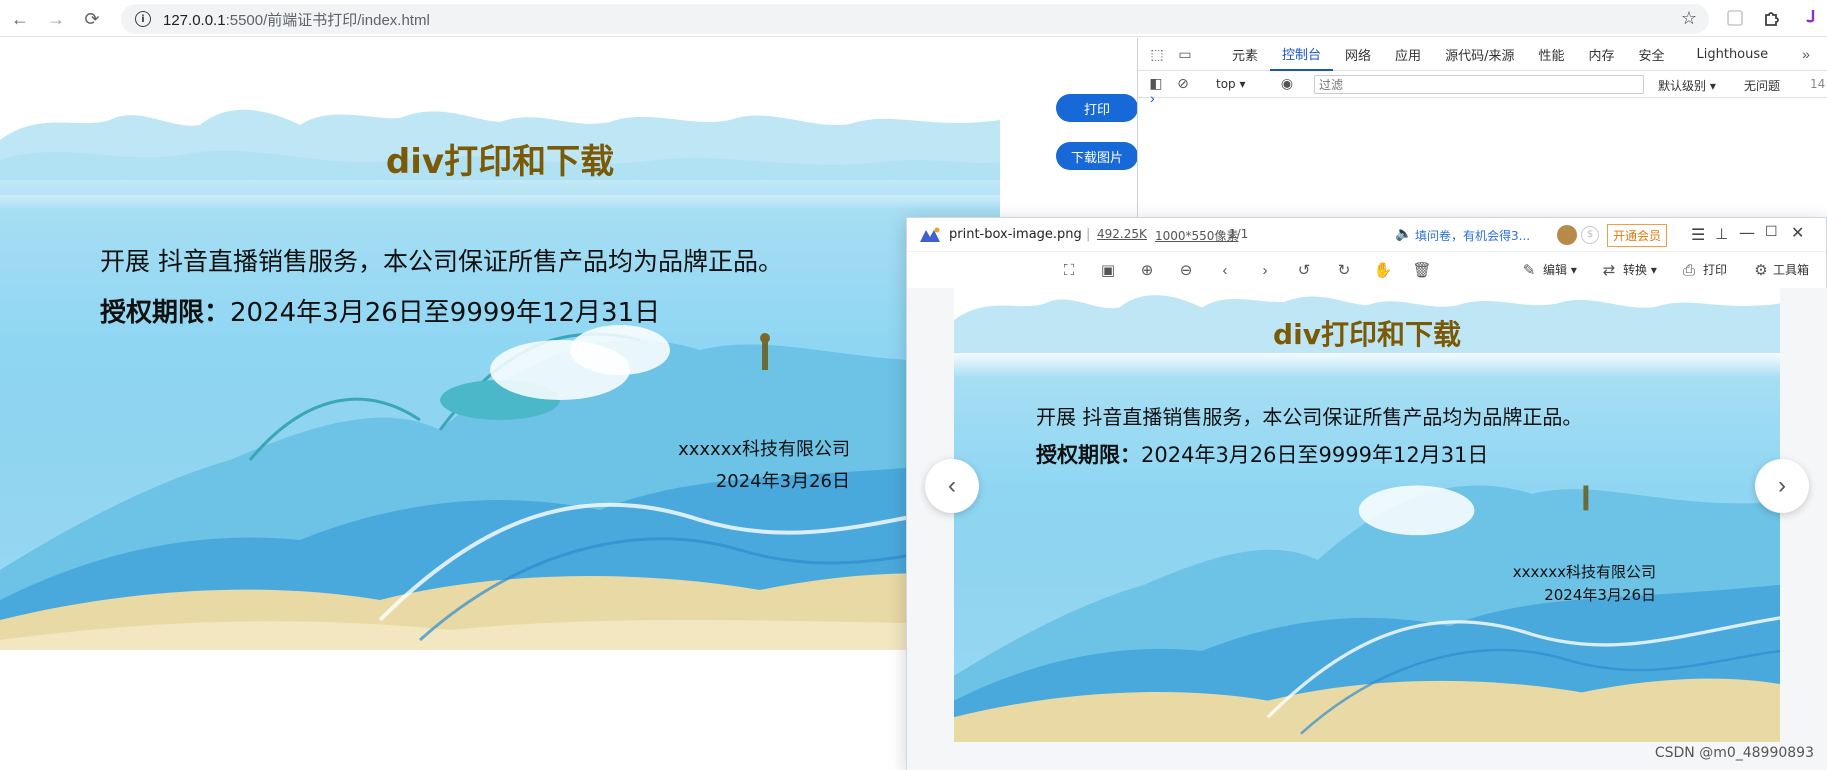 The width and height of the screenshot is (1827, 770). Describe the element at coordinates (1096, 108) in the screenshot. I see `print-button: 打印` at that location.